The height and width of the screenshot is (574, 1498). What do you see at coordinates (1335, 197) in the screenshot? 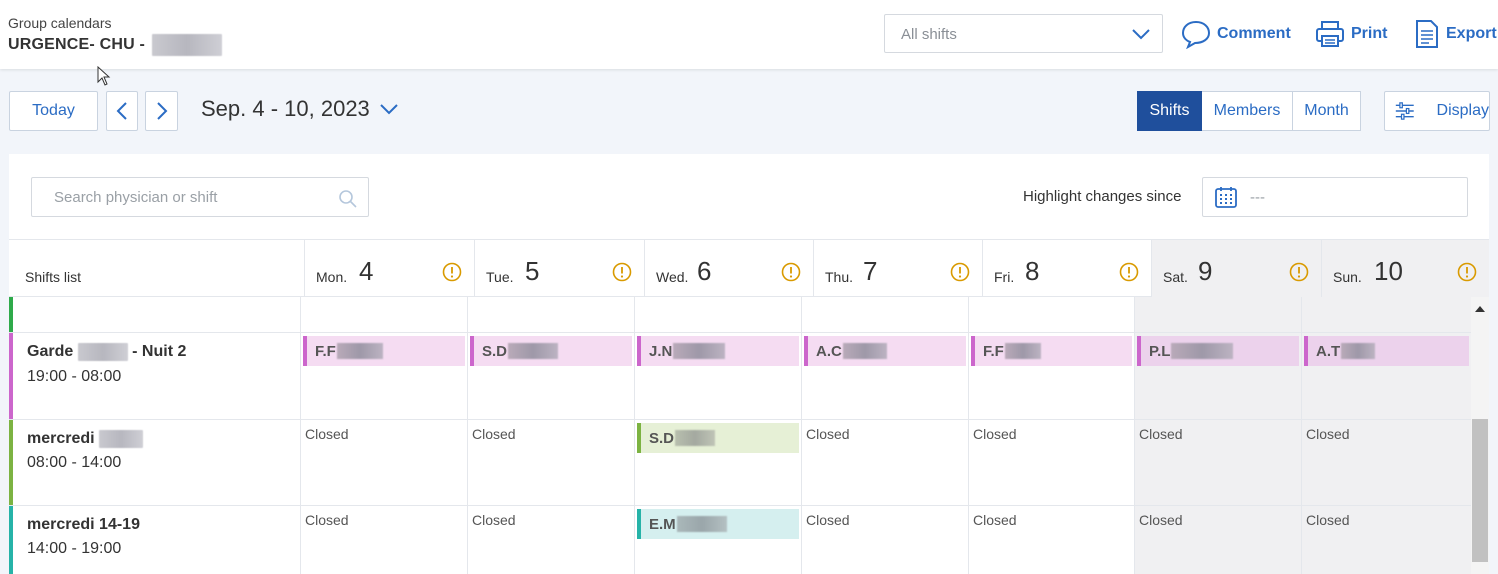
I see `highlight-date-field: ---` at bounding box center [1335, 197].